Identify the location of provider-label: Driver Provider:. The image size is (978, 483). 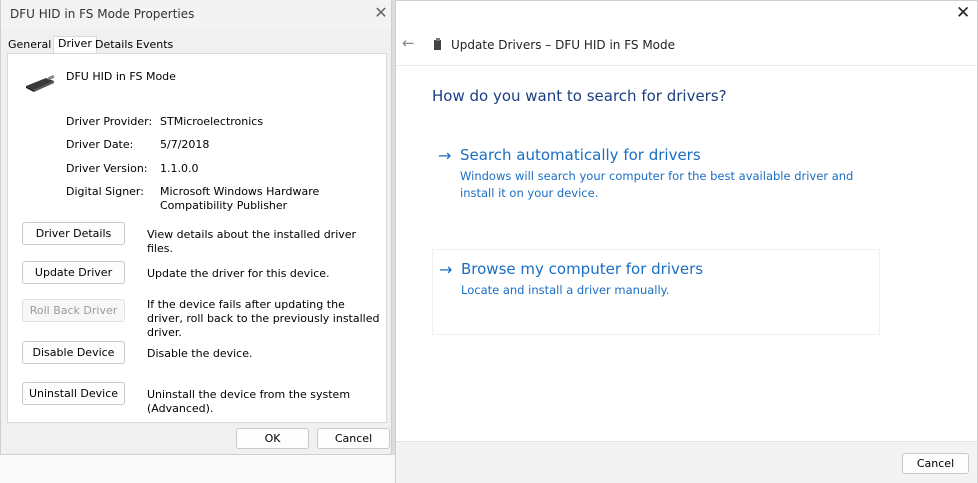
(109, 121).